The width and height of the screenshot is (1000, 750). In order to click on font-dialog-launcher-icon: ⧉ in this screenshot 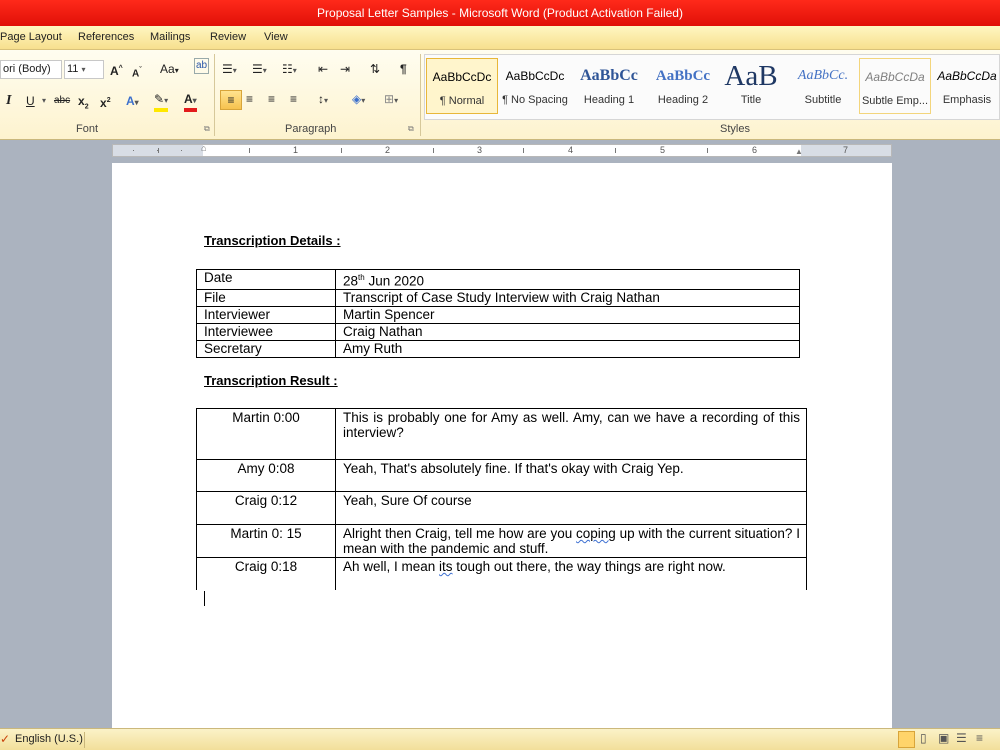, I will do `click(207, 129)`.